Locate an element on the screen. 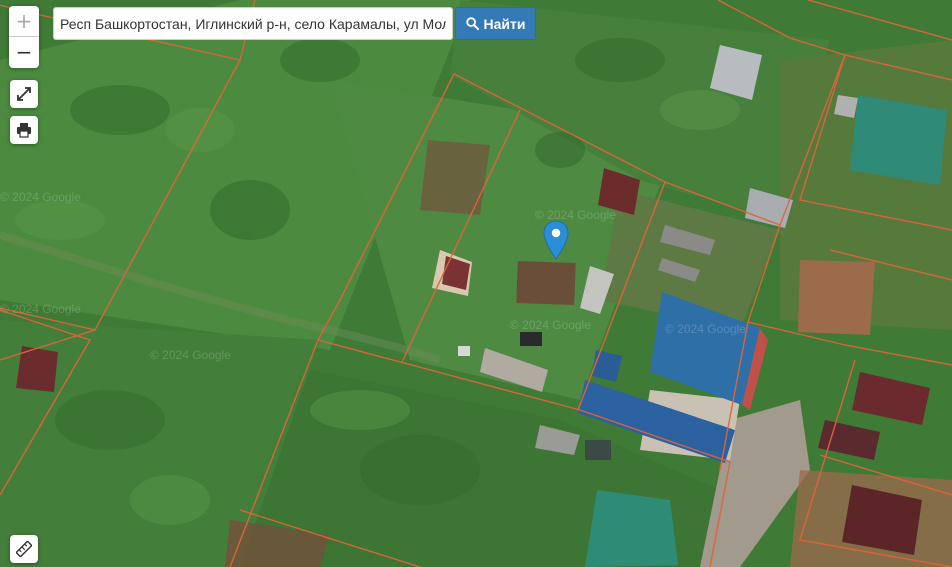 The image size is (952, 567). fullscreen-button is located at coordinates (24, 94).